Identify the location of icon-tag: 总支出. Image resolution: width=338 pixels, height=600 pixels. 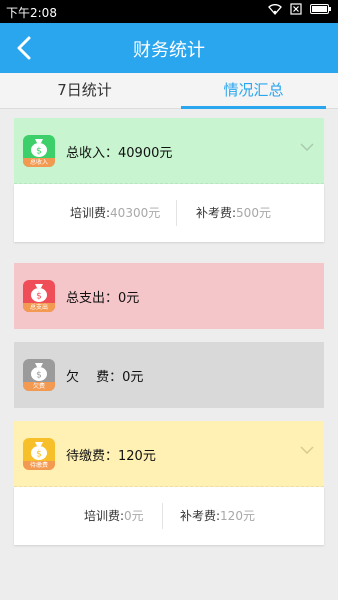
(39, 307).